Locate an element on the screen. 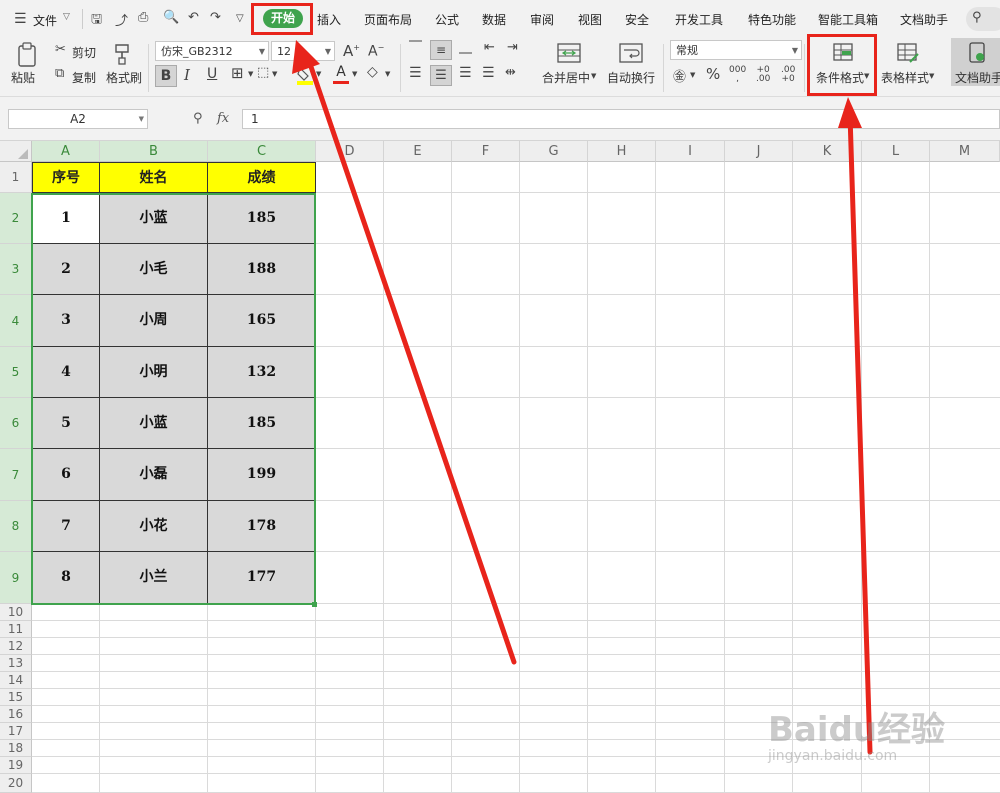 The image size is (1000, 793). baidu-watermark-logo: Baidu经验 is located at coordinates (857, 730).